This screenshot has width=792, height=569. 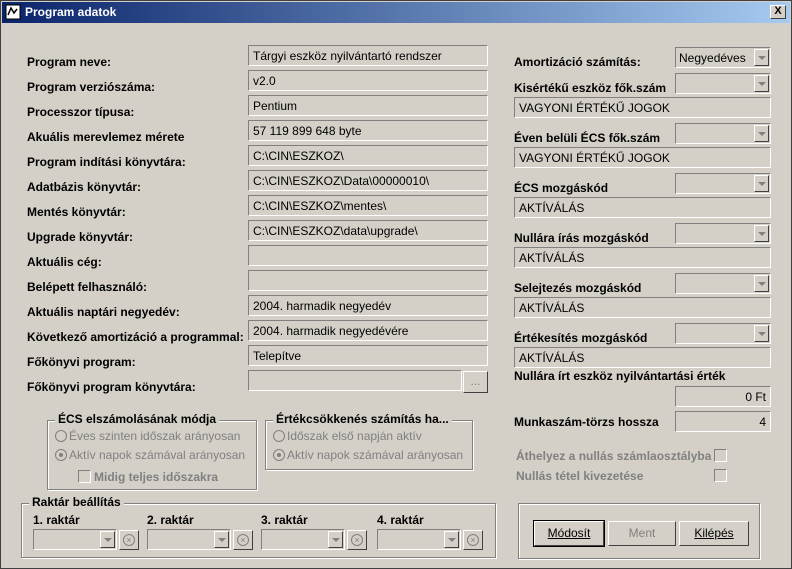 What do you see at coordinates (284, 520) in the screenshot?
I see `raktar-label: 3. raktár` at bounding box center [284, 520].